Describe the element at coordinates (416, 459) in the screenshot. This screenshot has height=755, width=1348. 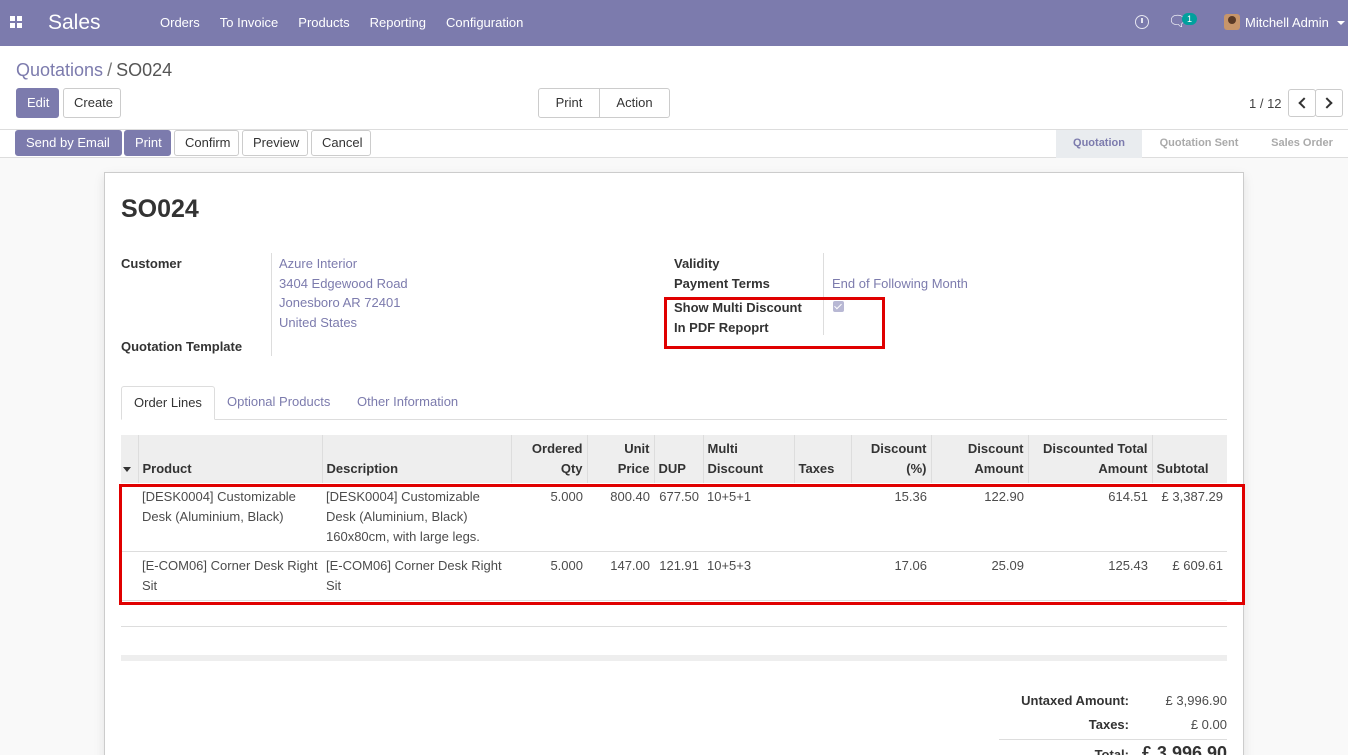
I see `header-description: Description` at that location.